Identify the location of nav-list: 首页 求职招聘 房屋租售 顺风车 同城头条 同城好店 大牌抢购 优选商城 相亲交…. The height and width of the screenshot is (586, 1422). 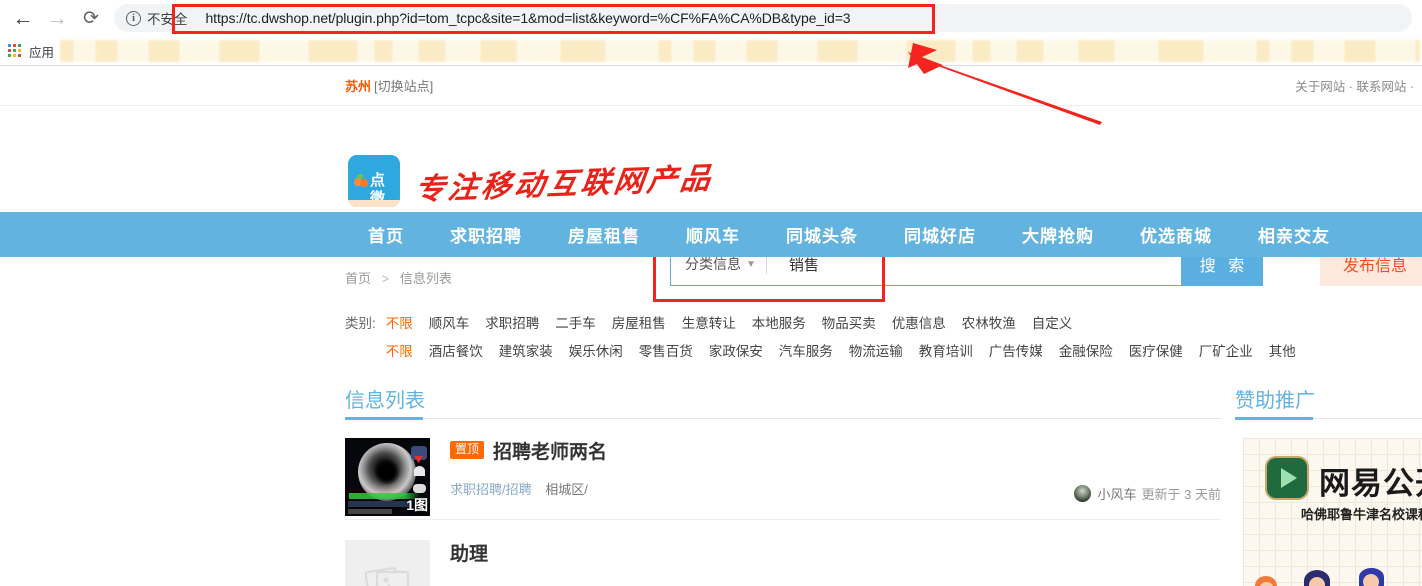
(849, 234).